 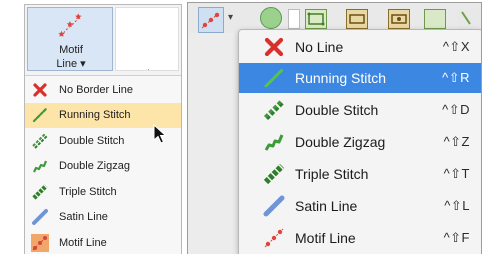 What do you see at coordinates (457, 205) in the screenshot?
I see `shortcut-label: ^⇧L` at bounding box center [457, 205].